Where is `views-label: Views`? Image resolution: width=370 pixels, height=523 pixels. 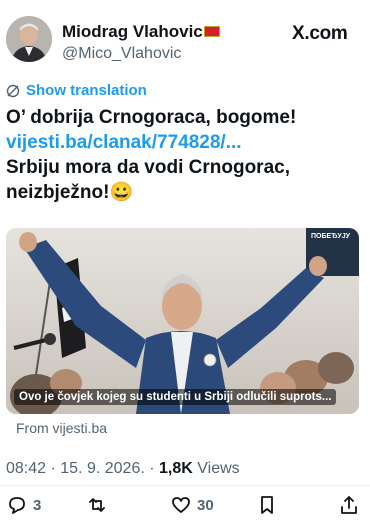
views-label: Views is located at coordinates (218, 468).